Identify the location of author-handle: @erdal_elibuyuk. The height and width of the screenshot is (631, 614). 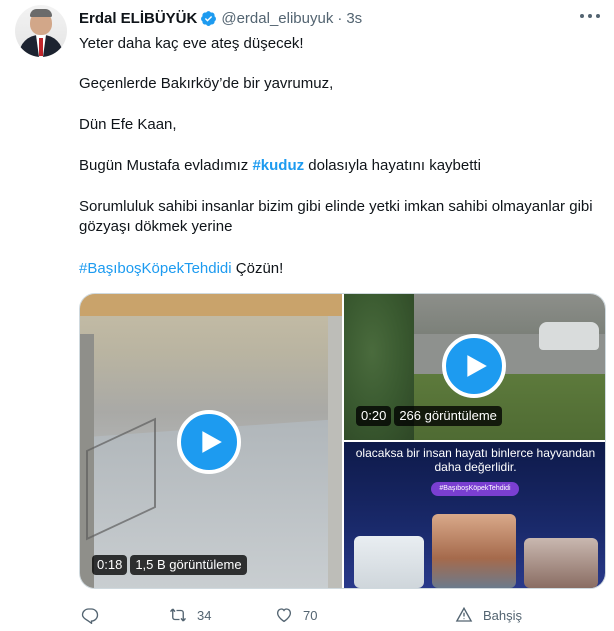
(277, 18).